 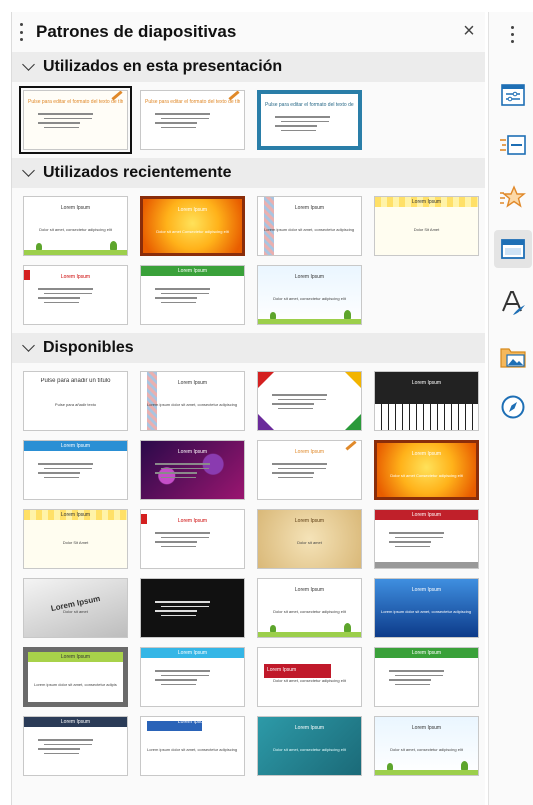 What do you see at coordinates (513, 95) in the screenshot?
I see `properties-icon` at bounding box center [513, 95].